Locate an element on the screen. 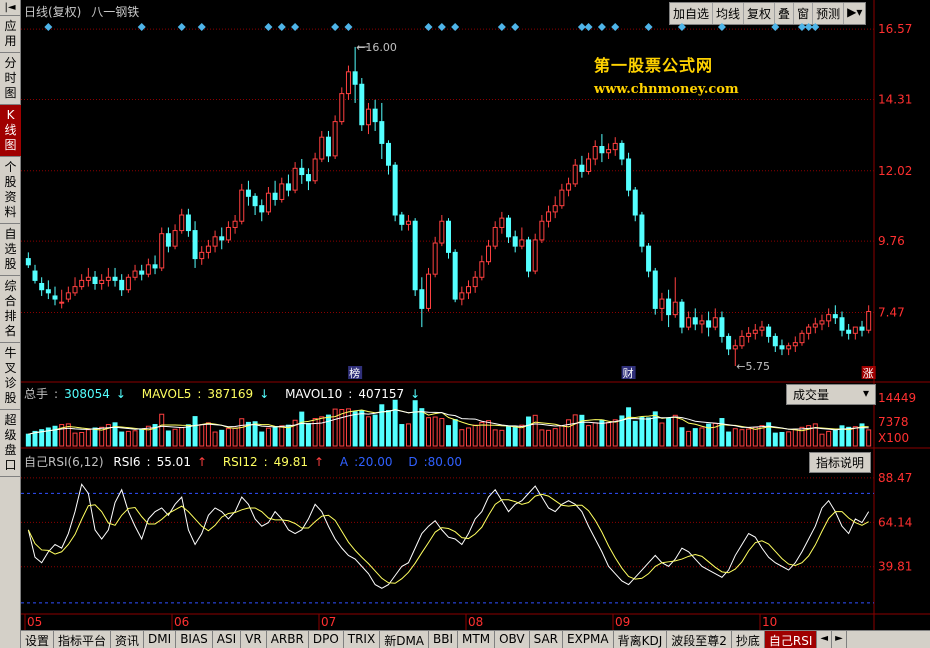 Image resolution: width=930 pixels, height=648 pixels. sidebar-item-5: 综合排名 is located at coordinates (10, 309).